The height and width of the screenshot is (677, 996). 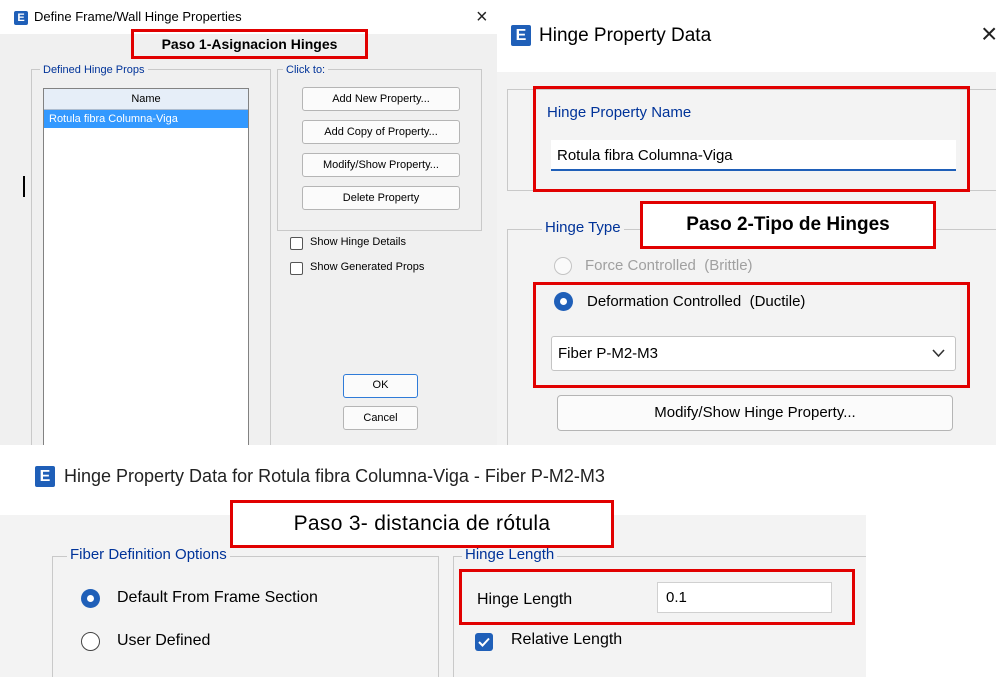 What do you see at coordinates (619, 112) in the screenshot?
I see `hinge-property-name-label: Hinge Property Name` at bounding box center [619, 112].